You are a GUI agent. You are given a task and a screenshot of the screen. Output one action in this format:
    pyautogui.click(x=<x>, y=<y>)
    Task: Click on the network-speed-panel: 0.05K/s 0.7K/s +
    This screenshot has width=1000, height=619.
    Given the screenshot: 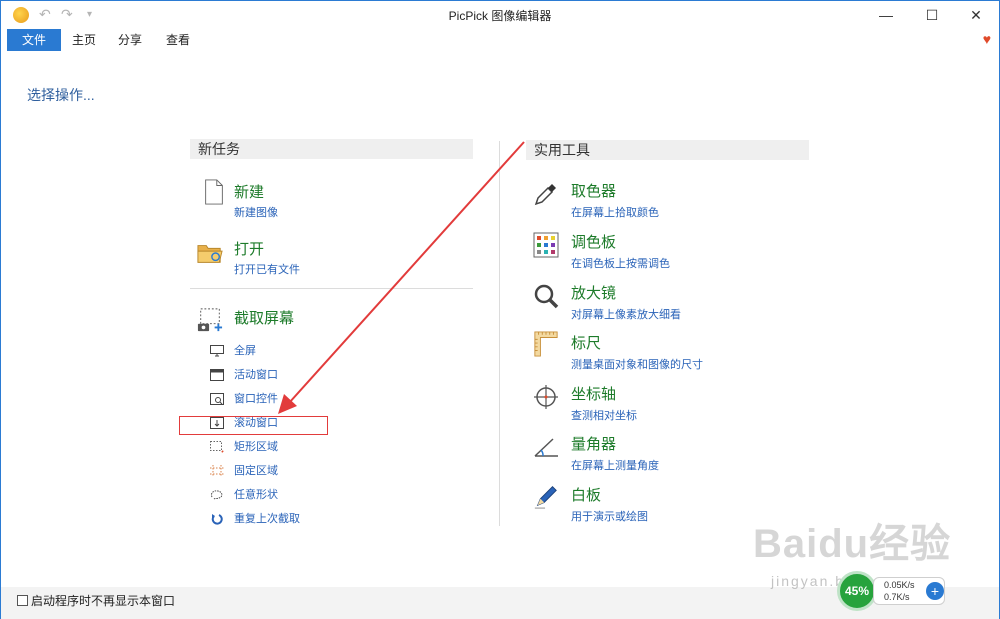 What is the action you would take?
    pyautogui.click(x=909, y=591)
    